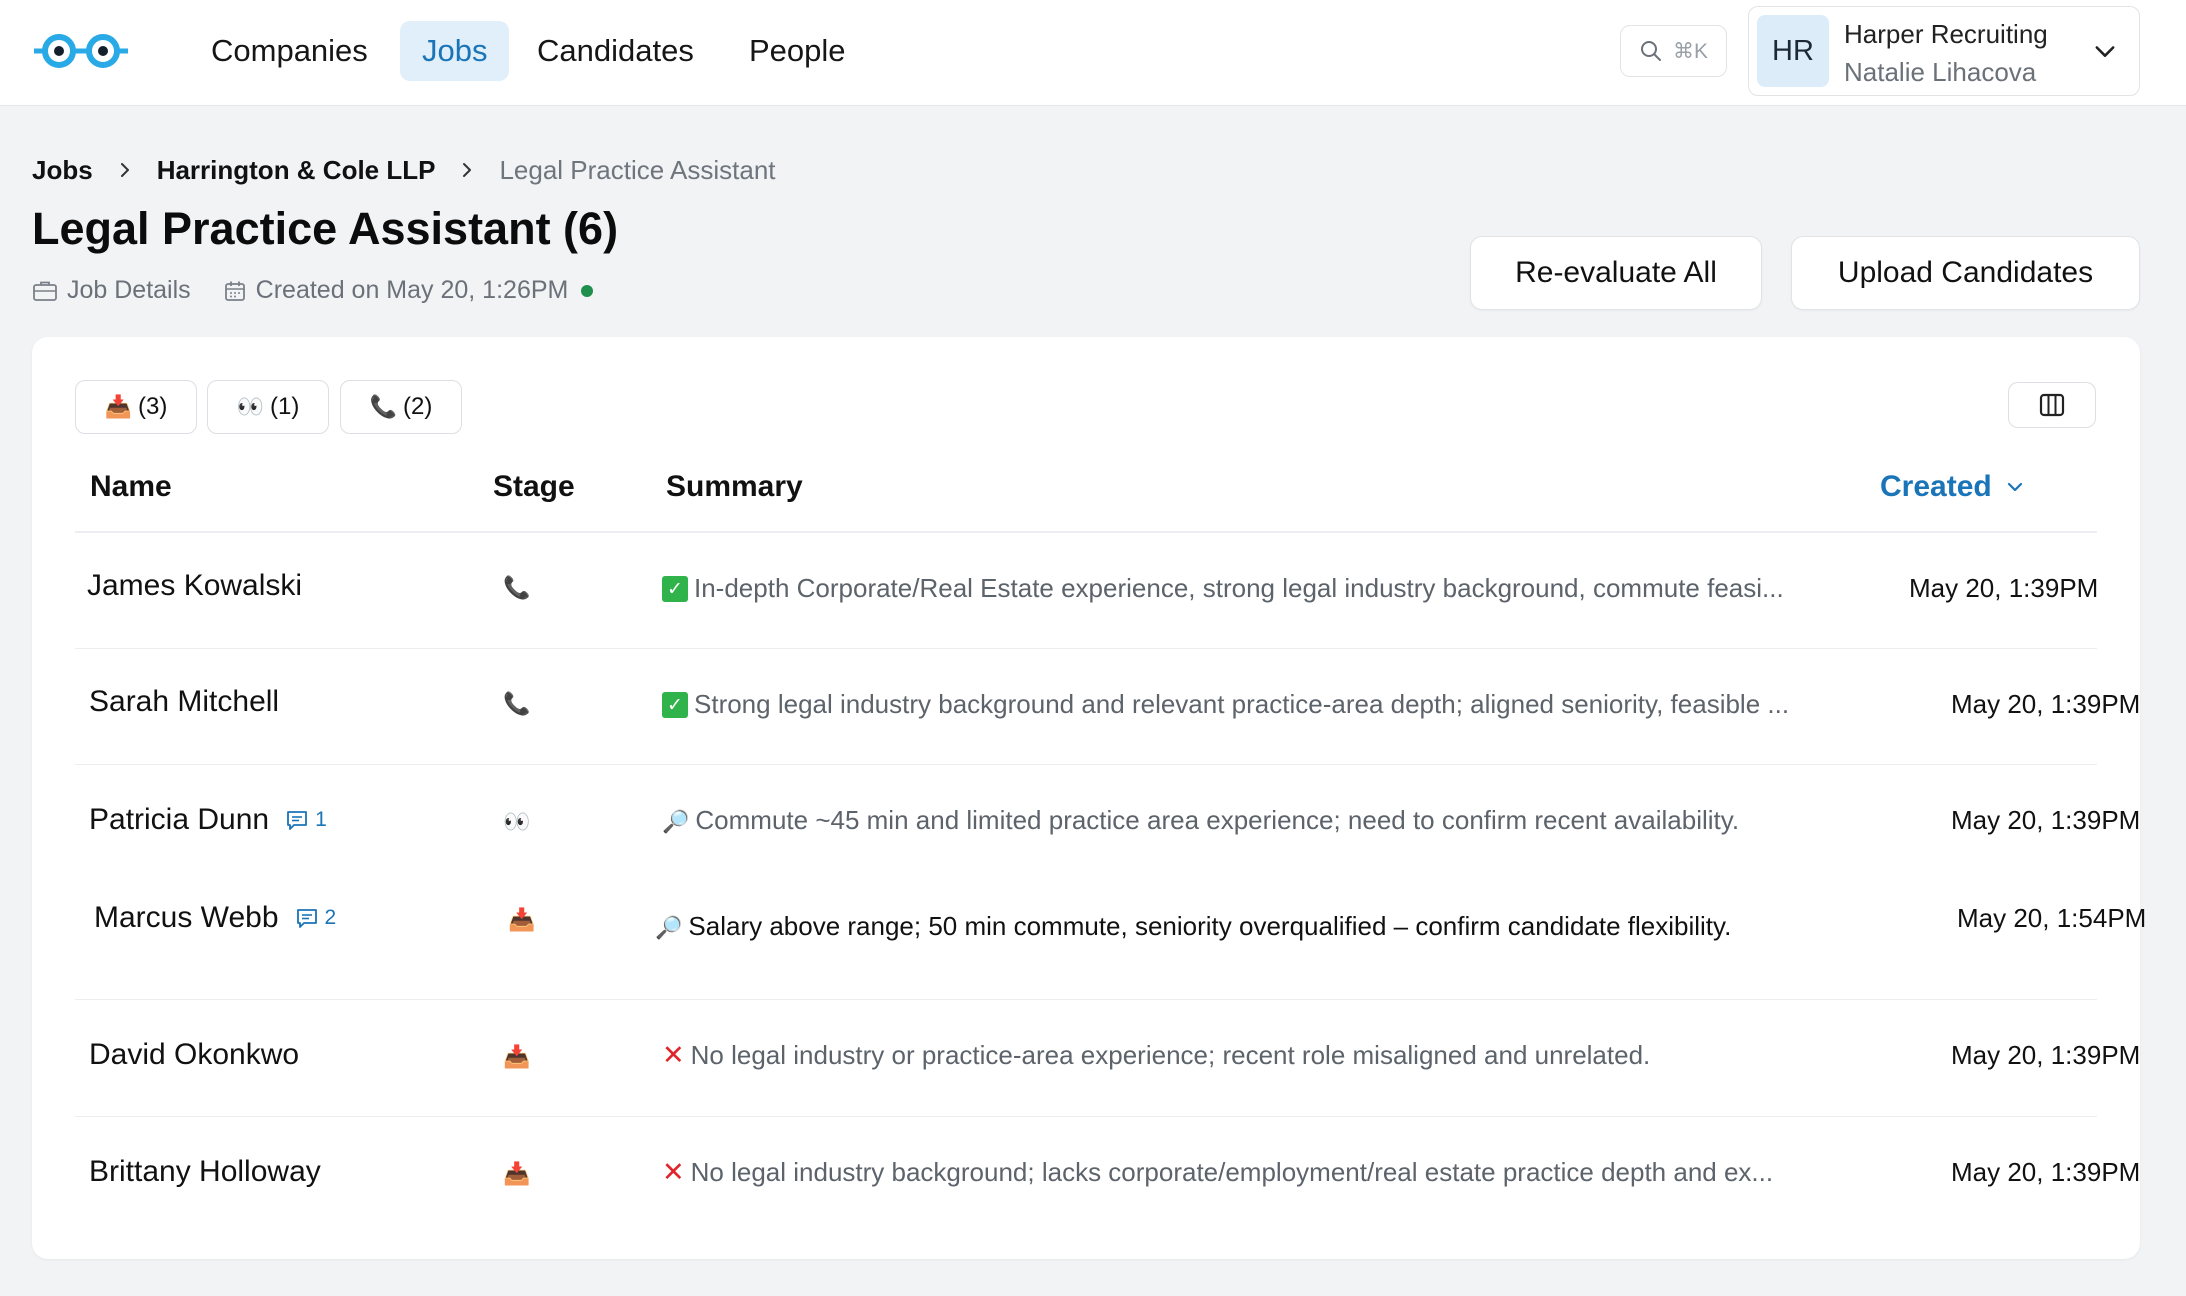 Image resolution: width=2186 pixels, height=1296 pixels. What do you see at coordinates (1946, 34) in the screenshot?
I see `account-org-name: Harper Recruiting` at bounding box center [1946, 34].